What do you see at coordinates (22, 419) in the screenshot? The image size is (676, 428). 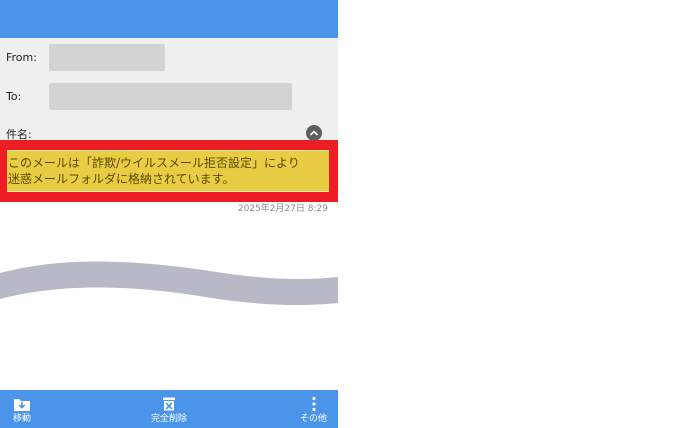 I see `move-label: 移動` at bounding box center [22, 419].